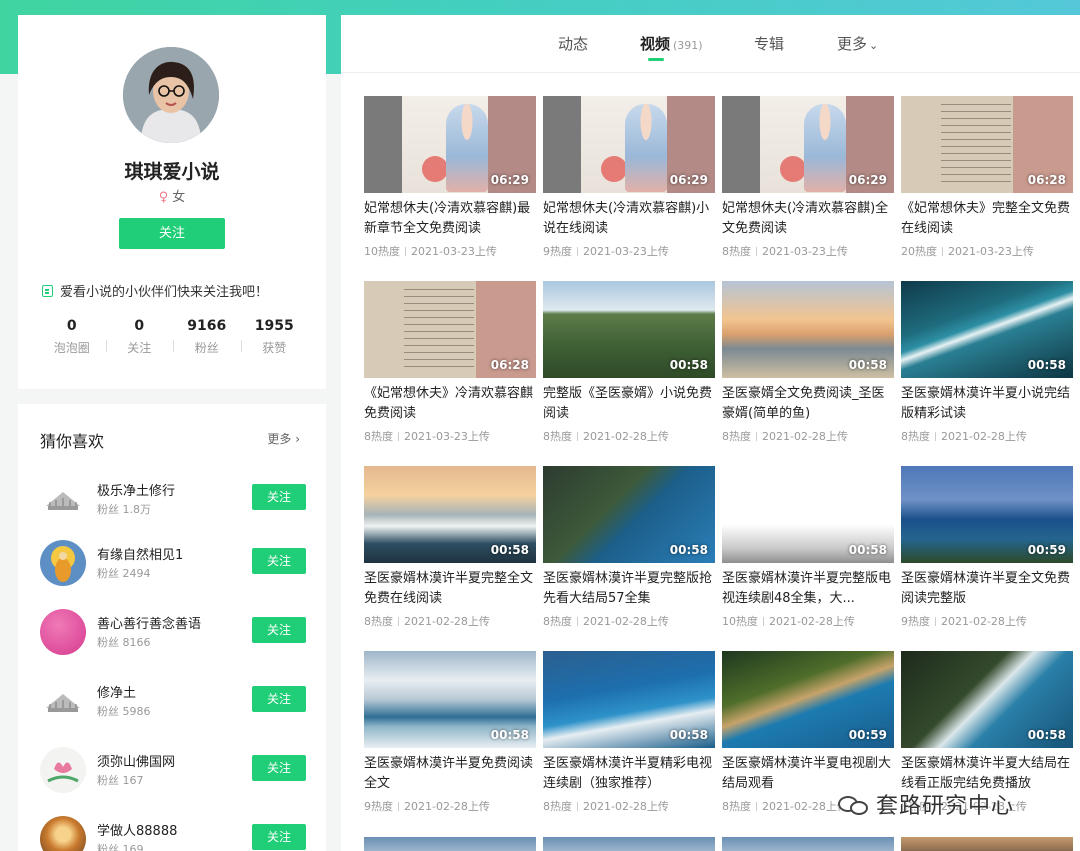 This screenshot has height=851, width=1080. What do you see at coordinates (710, 44) in the screenshot?
I see `tab-bar: 动态 视频 (391) 专辑 更多 ⌄` at bounding box center [710, 44].